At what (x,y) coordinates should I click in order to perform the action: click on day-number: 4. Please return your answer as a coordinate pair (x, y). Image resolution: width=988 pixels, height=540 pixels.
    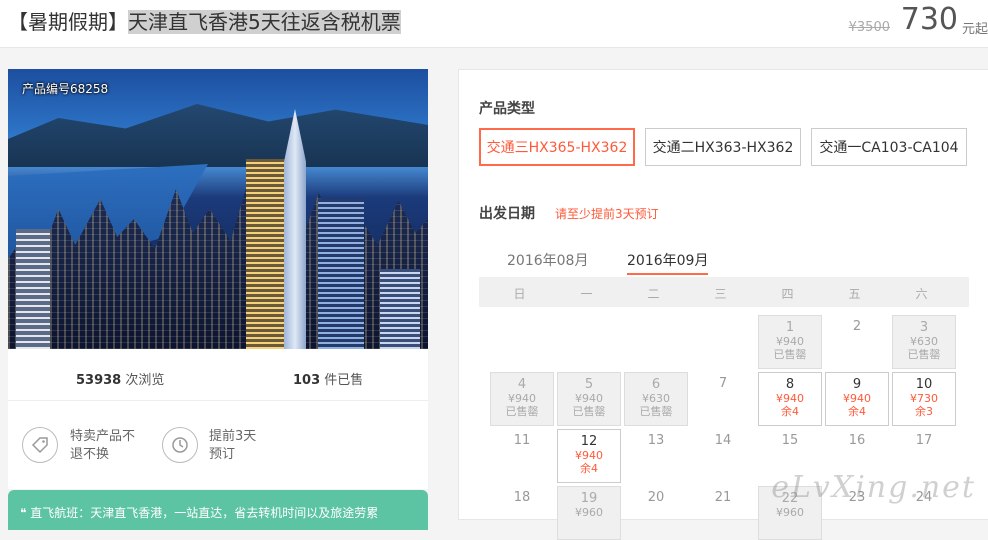
    Looking at the image, I should click on (522, 384).